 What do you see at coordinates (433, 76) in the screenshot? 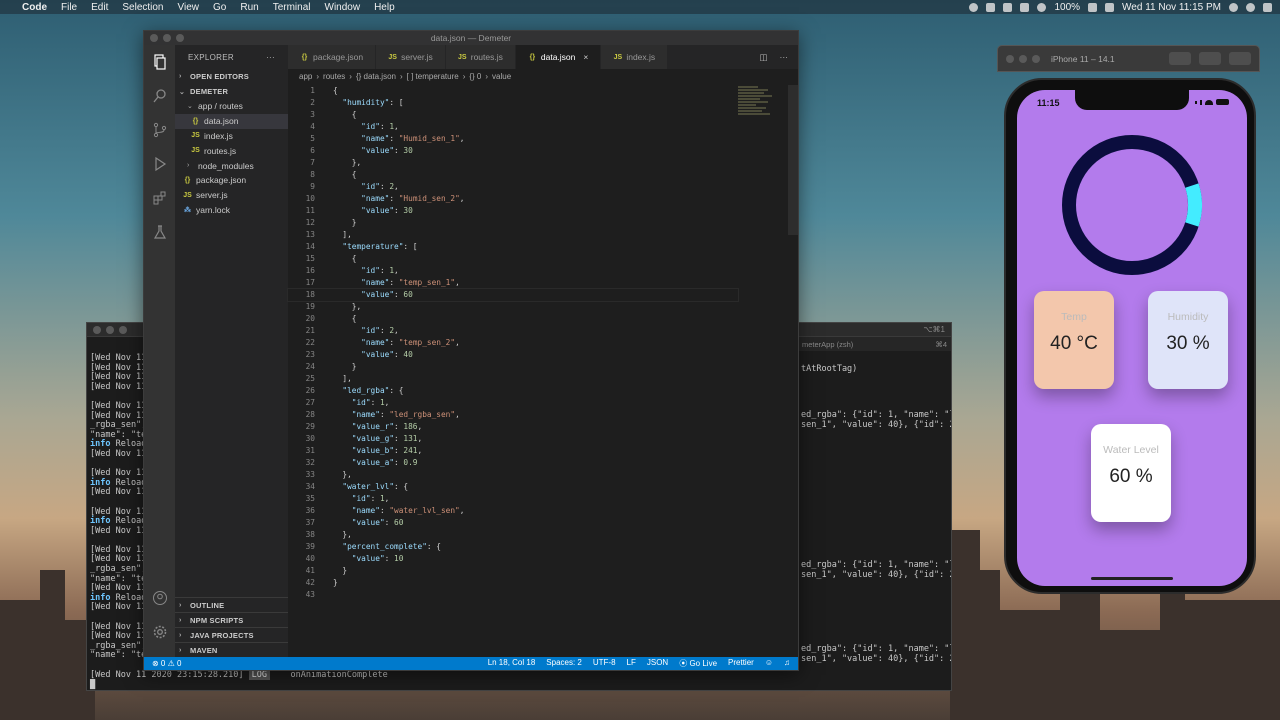
I see `breadcrumb-item: [ ] temperature` at bounding box center [433, 76].